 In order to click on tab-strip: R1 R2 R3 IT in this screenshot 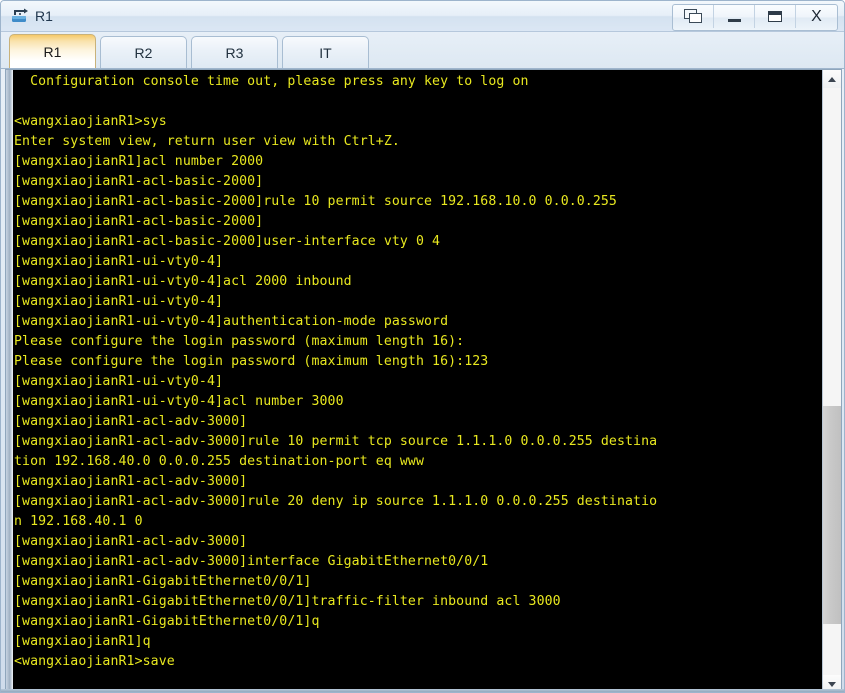, I will do `click(422, 50)`.